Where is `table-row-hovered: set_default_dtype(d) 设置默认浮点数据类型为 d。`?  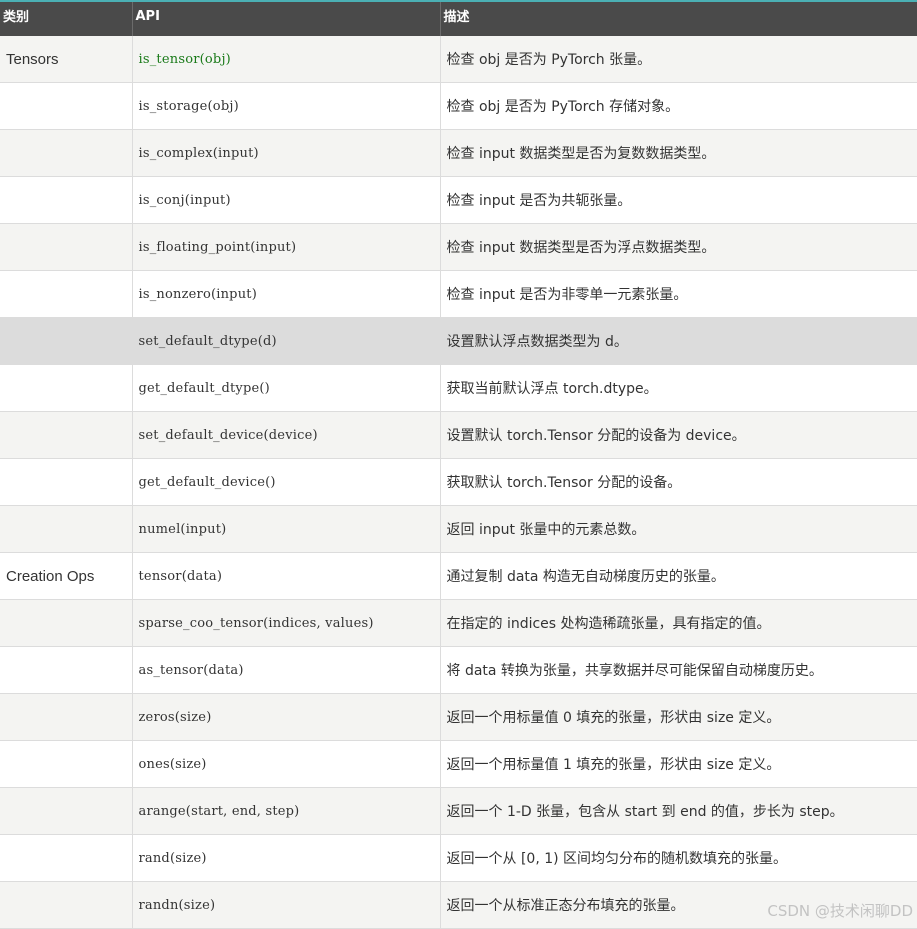
table-row-hovered: set_default_dtype(d) 设置默认浮点数据类型为 d。 is located at coordinates (458, 341).